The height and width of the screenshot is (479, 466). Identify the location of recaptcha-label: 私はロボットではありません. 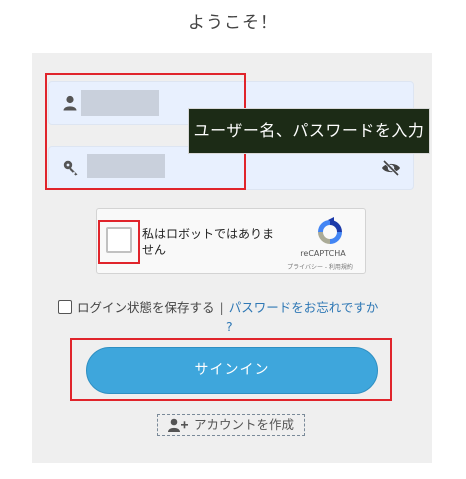
(208, 242).